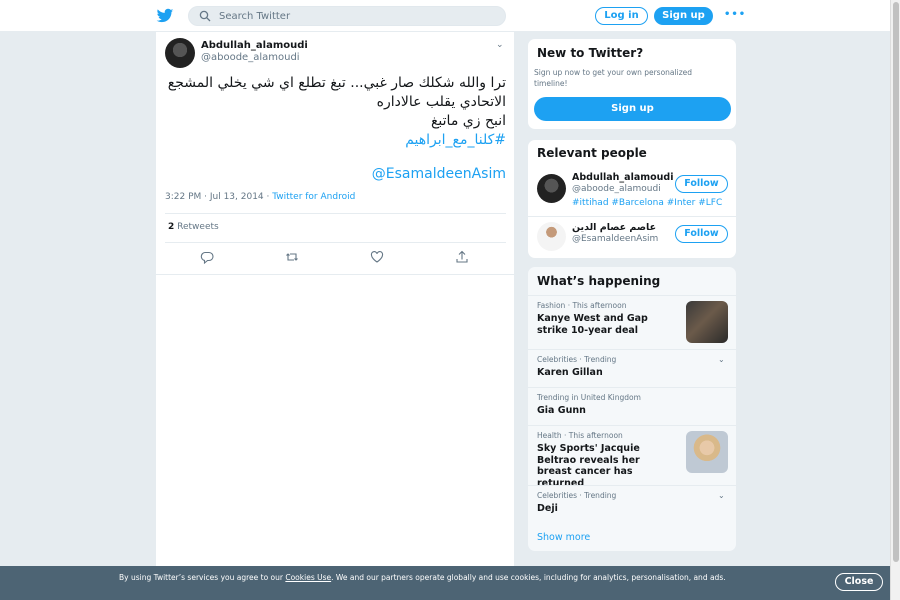 The width and height of the screenshot is (900, 600). Describe the element at coordinates (582, 305) in the screenshot. I see `trend-meta: Fashion · This afternoon` at that location.